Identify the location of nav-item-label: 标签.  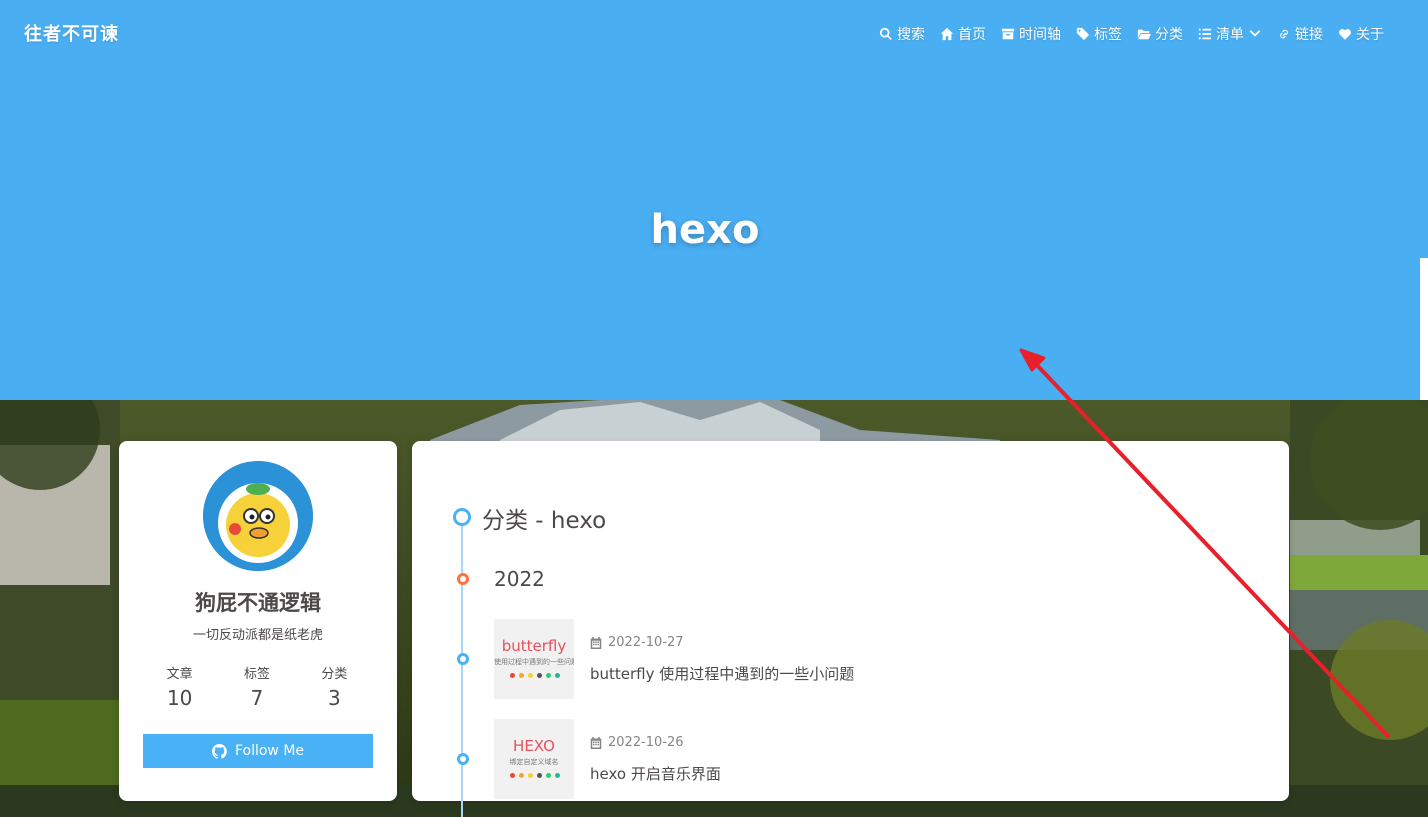
(1108, 35).